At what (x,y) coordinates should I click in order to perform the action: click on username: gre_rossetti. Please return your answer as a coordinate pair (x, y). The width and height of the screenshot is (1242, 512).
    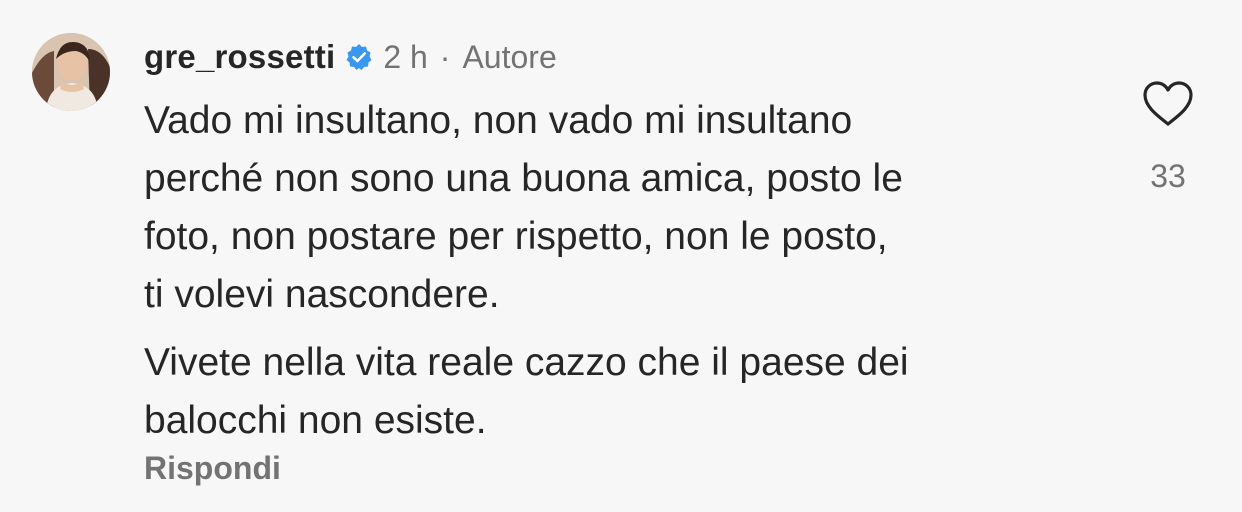
    Looking at the image, I should click on (239, 57).